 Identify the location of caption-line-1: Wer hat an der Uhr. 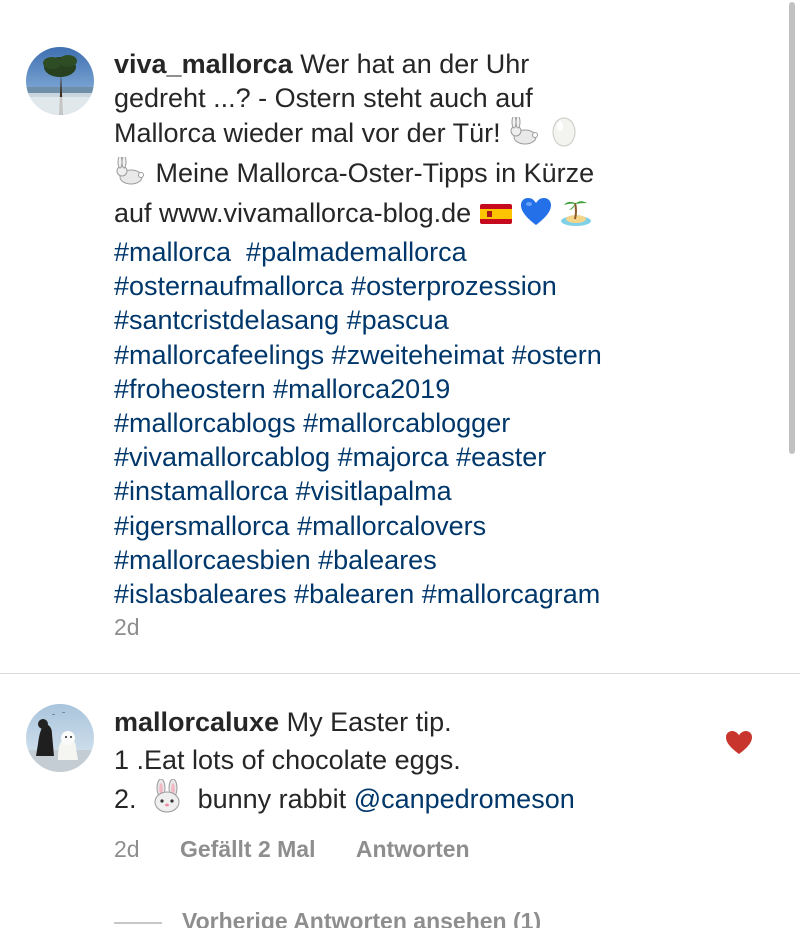
(415, 64).